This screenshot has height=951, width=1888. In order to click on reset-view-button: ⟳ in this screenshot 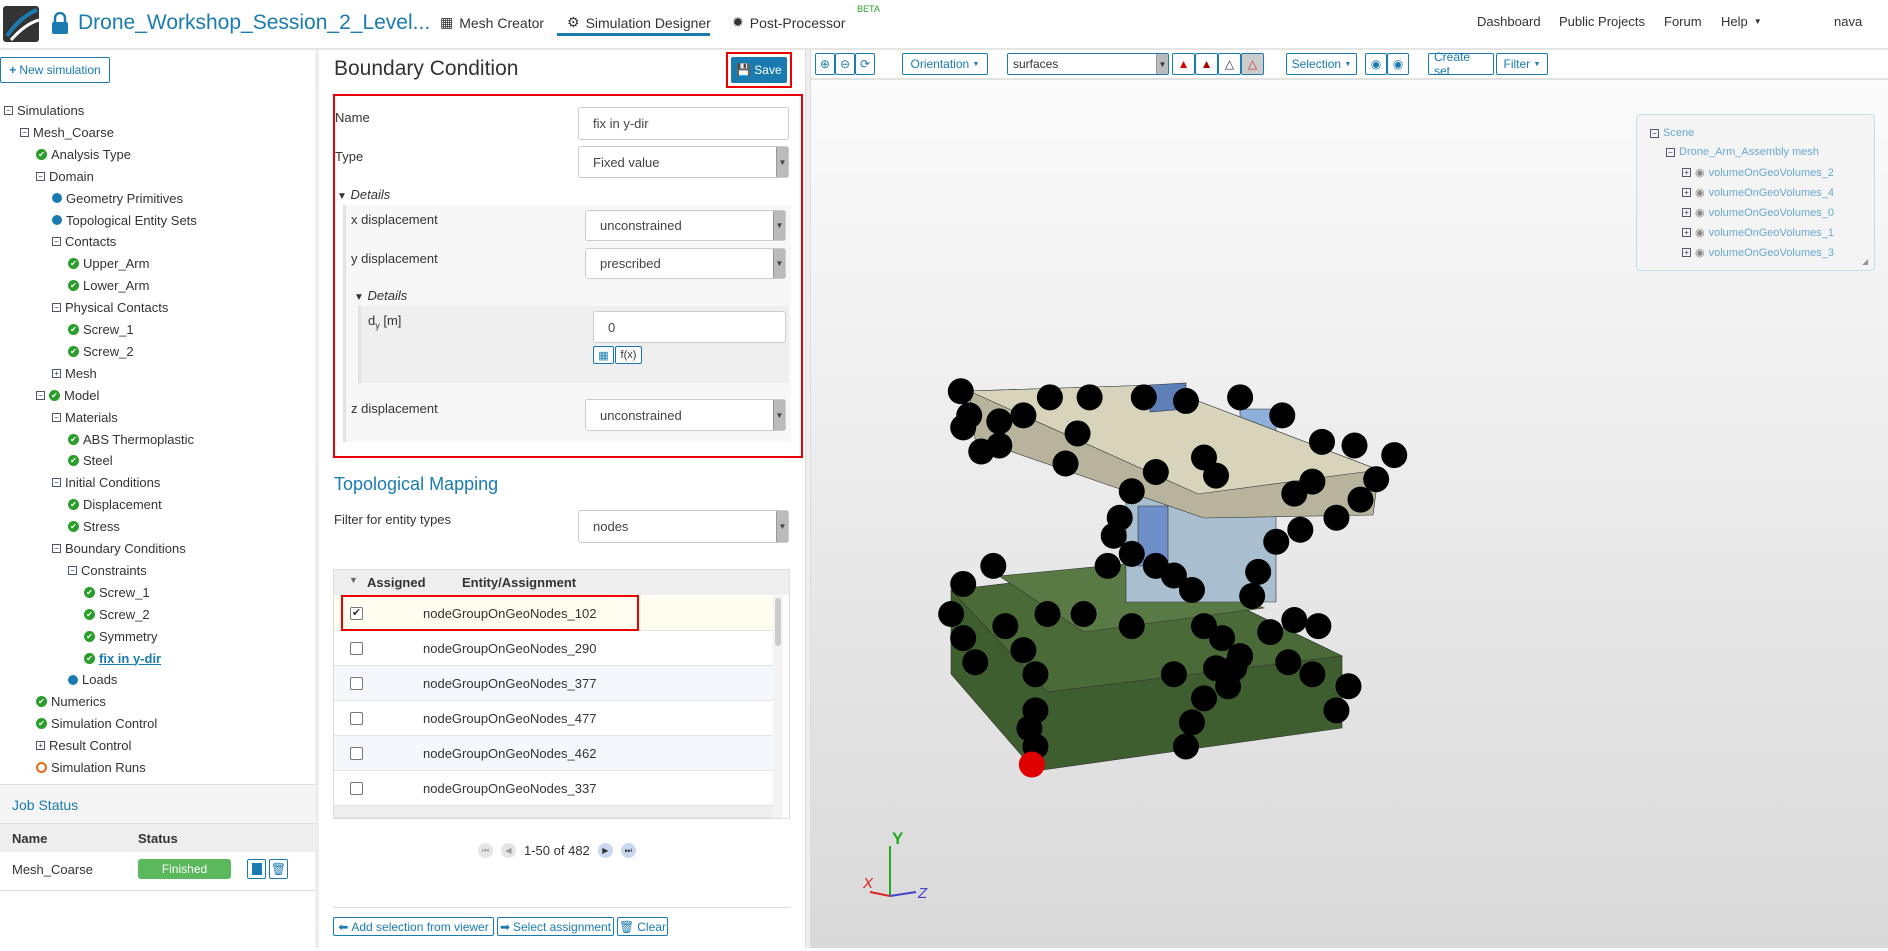, I will do `click(865, 64)`.